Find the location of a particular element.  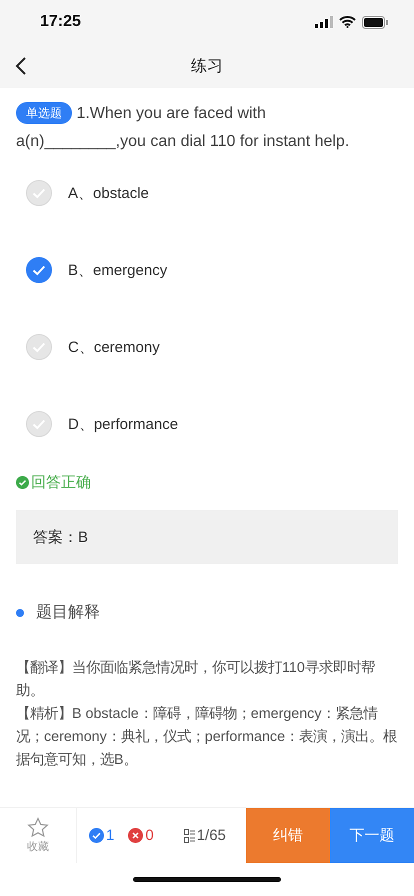

result-text: 回答正确 is located at coordinates (61, 482).